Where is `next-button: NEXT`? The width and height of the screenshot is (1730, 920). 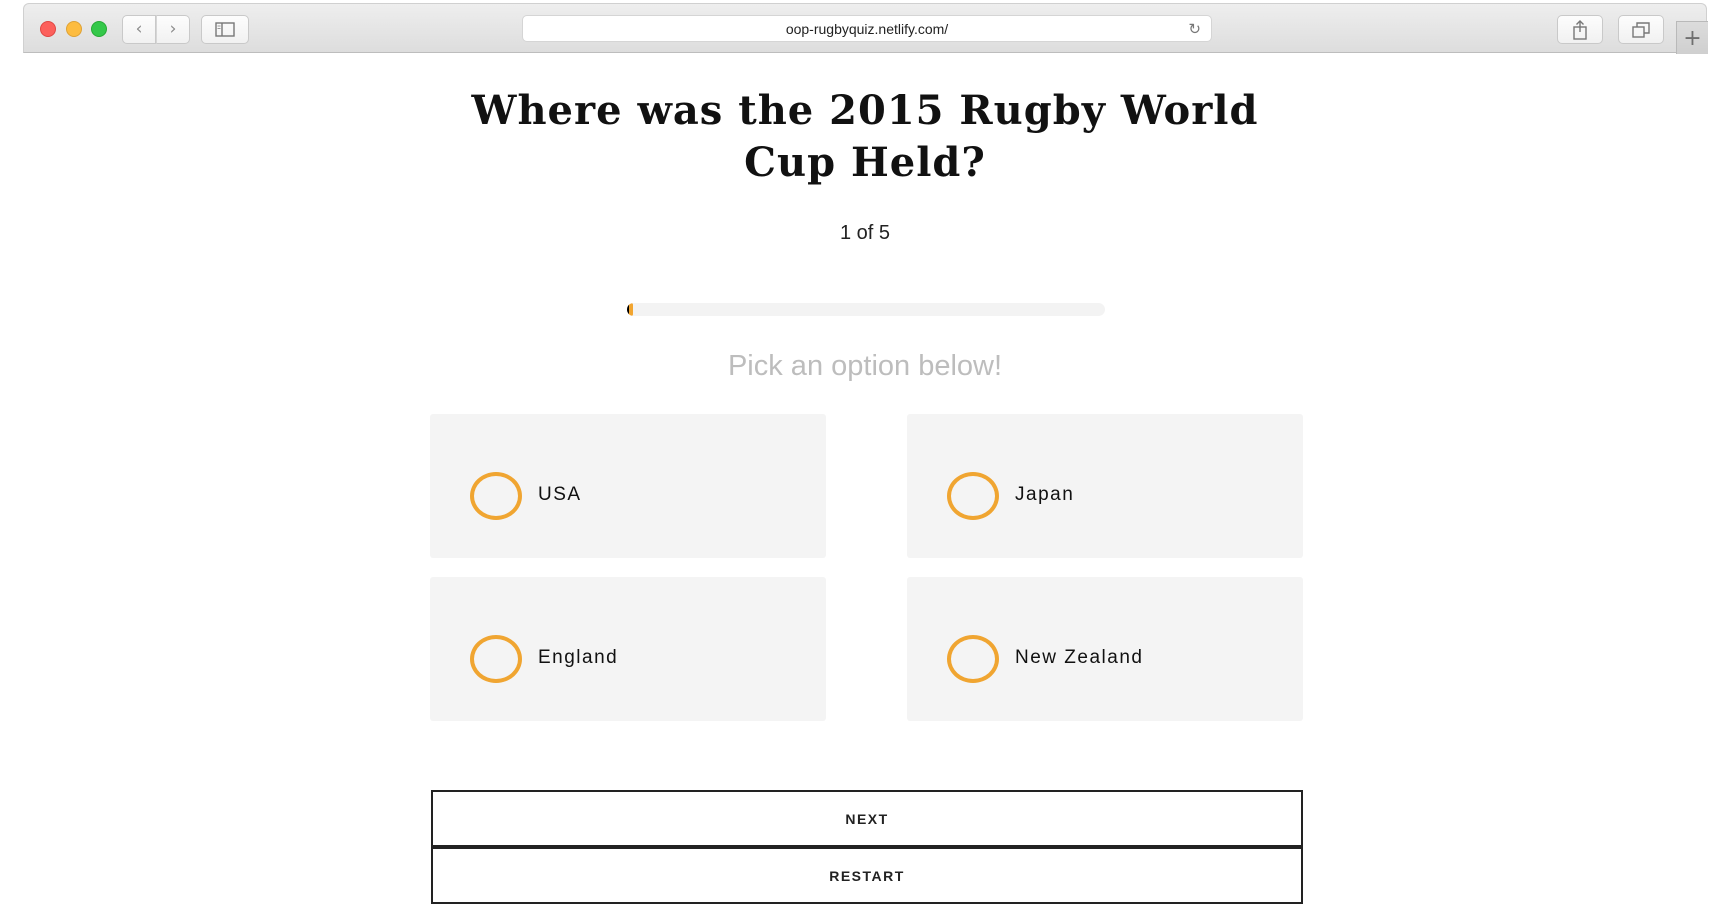
next-button: NEXT is located at coordinates (867, 818).